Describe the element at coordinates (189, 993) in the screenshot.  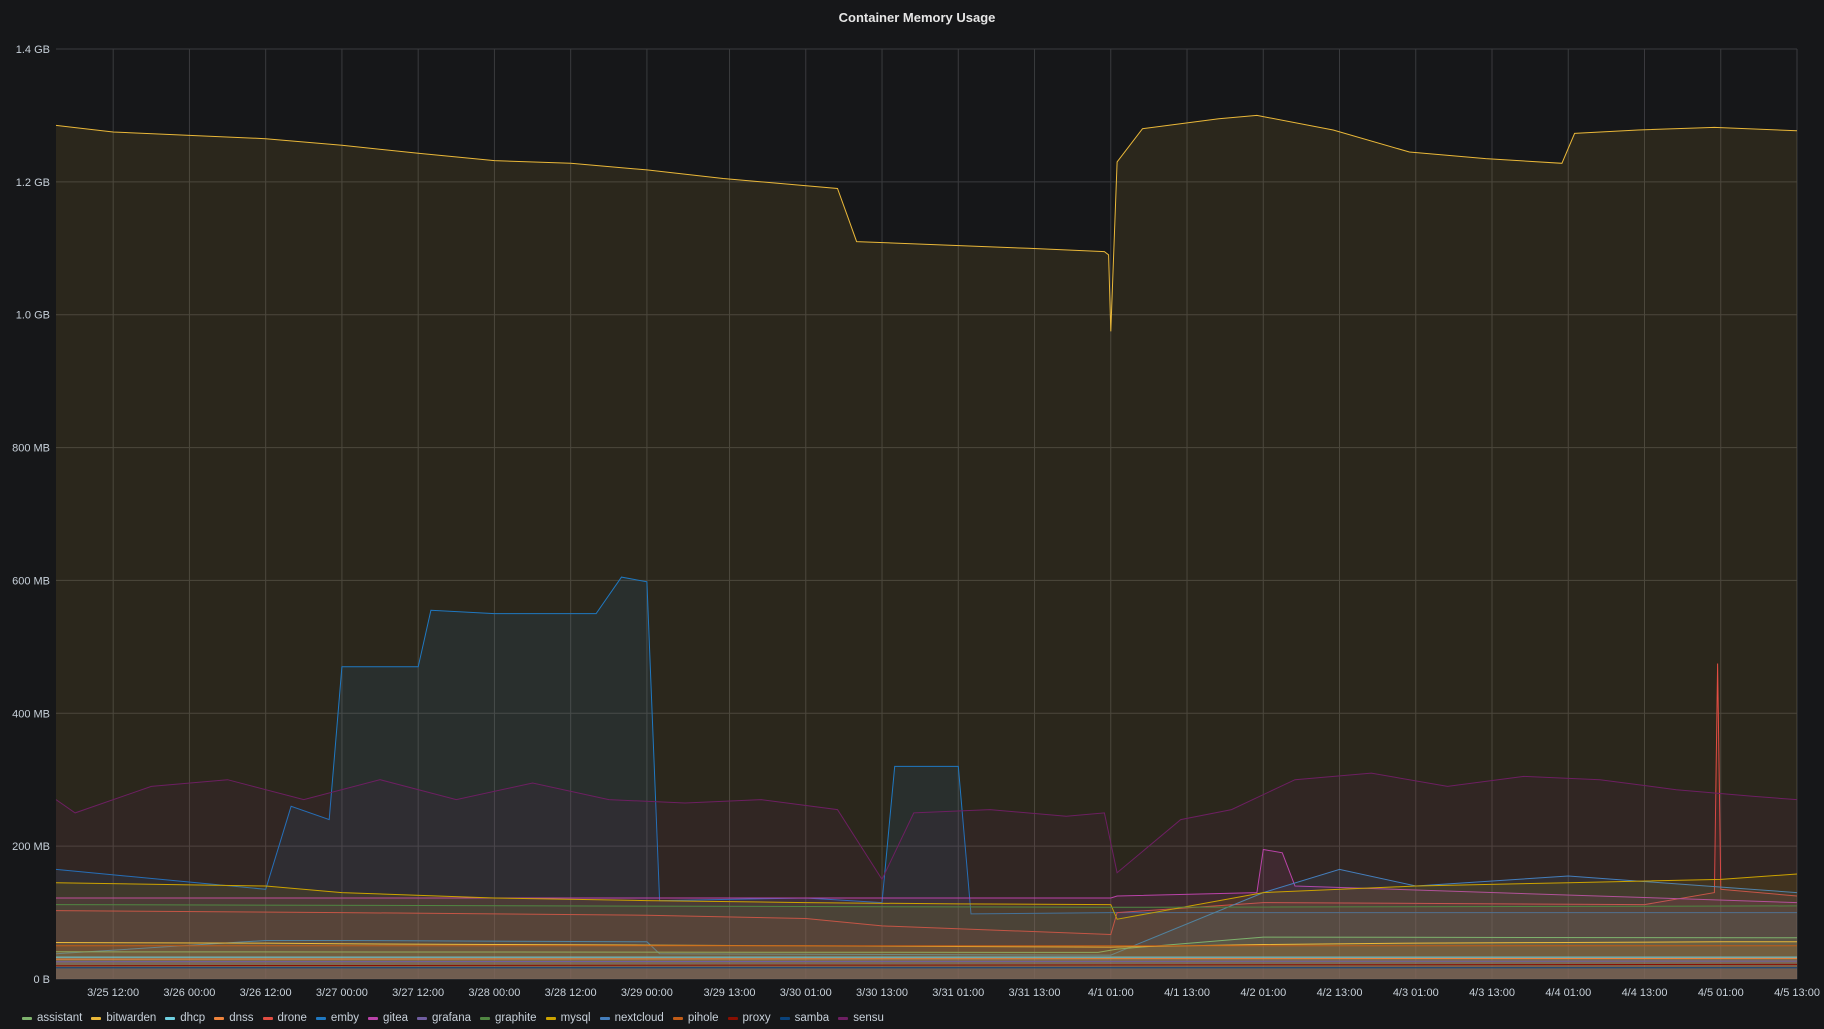
I see `x-tick-label: 3/26 00:00` at that location.